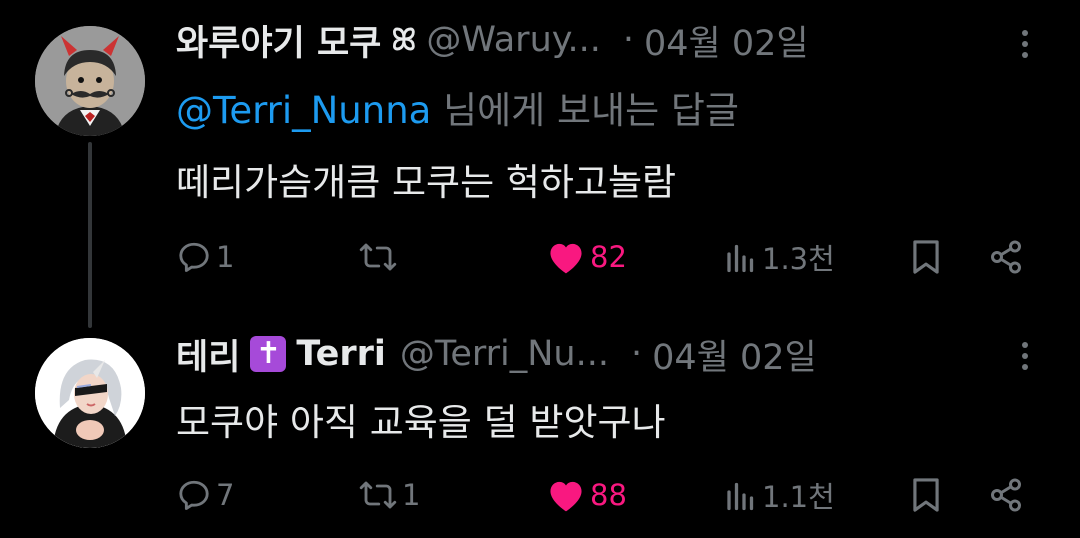 The image size is (1080, 538). I want to click on tweet-header: 테리 ✝ Terri @Terri_Nu... · 04월 02일, so click(608, 354).